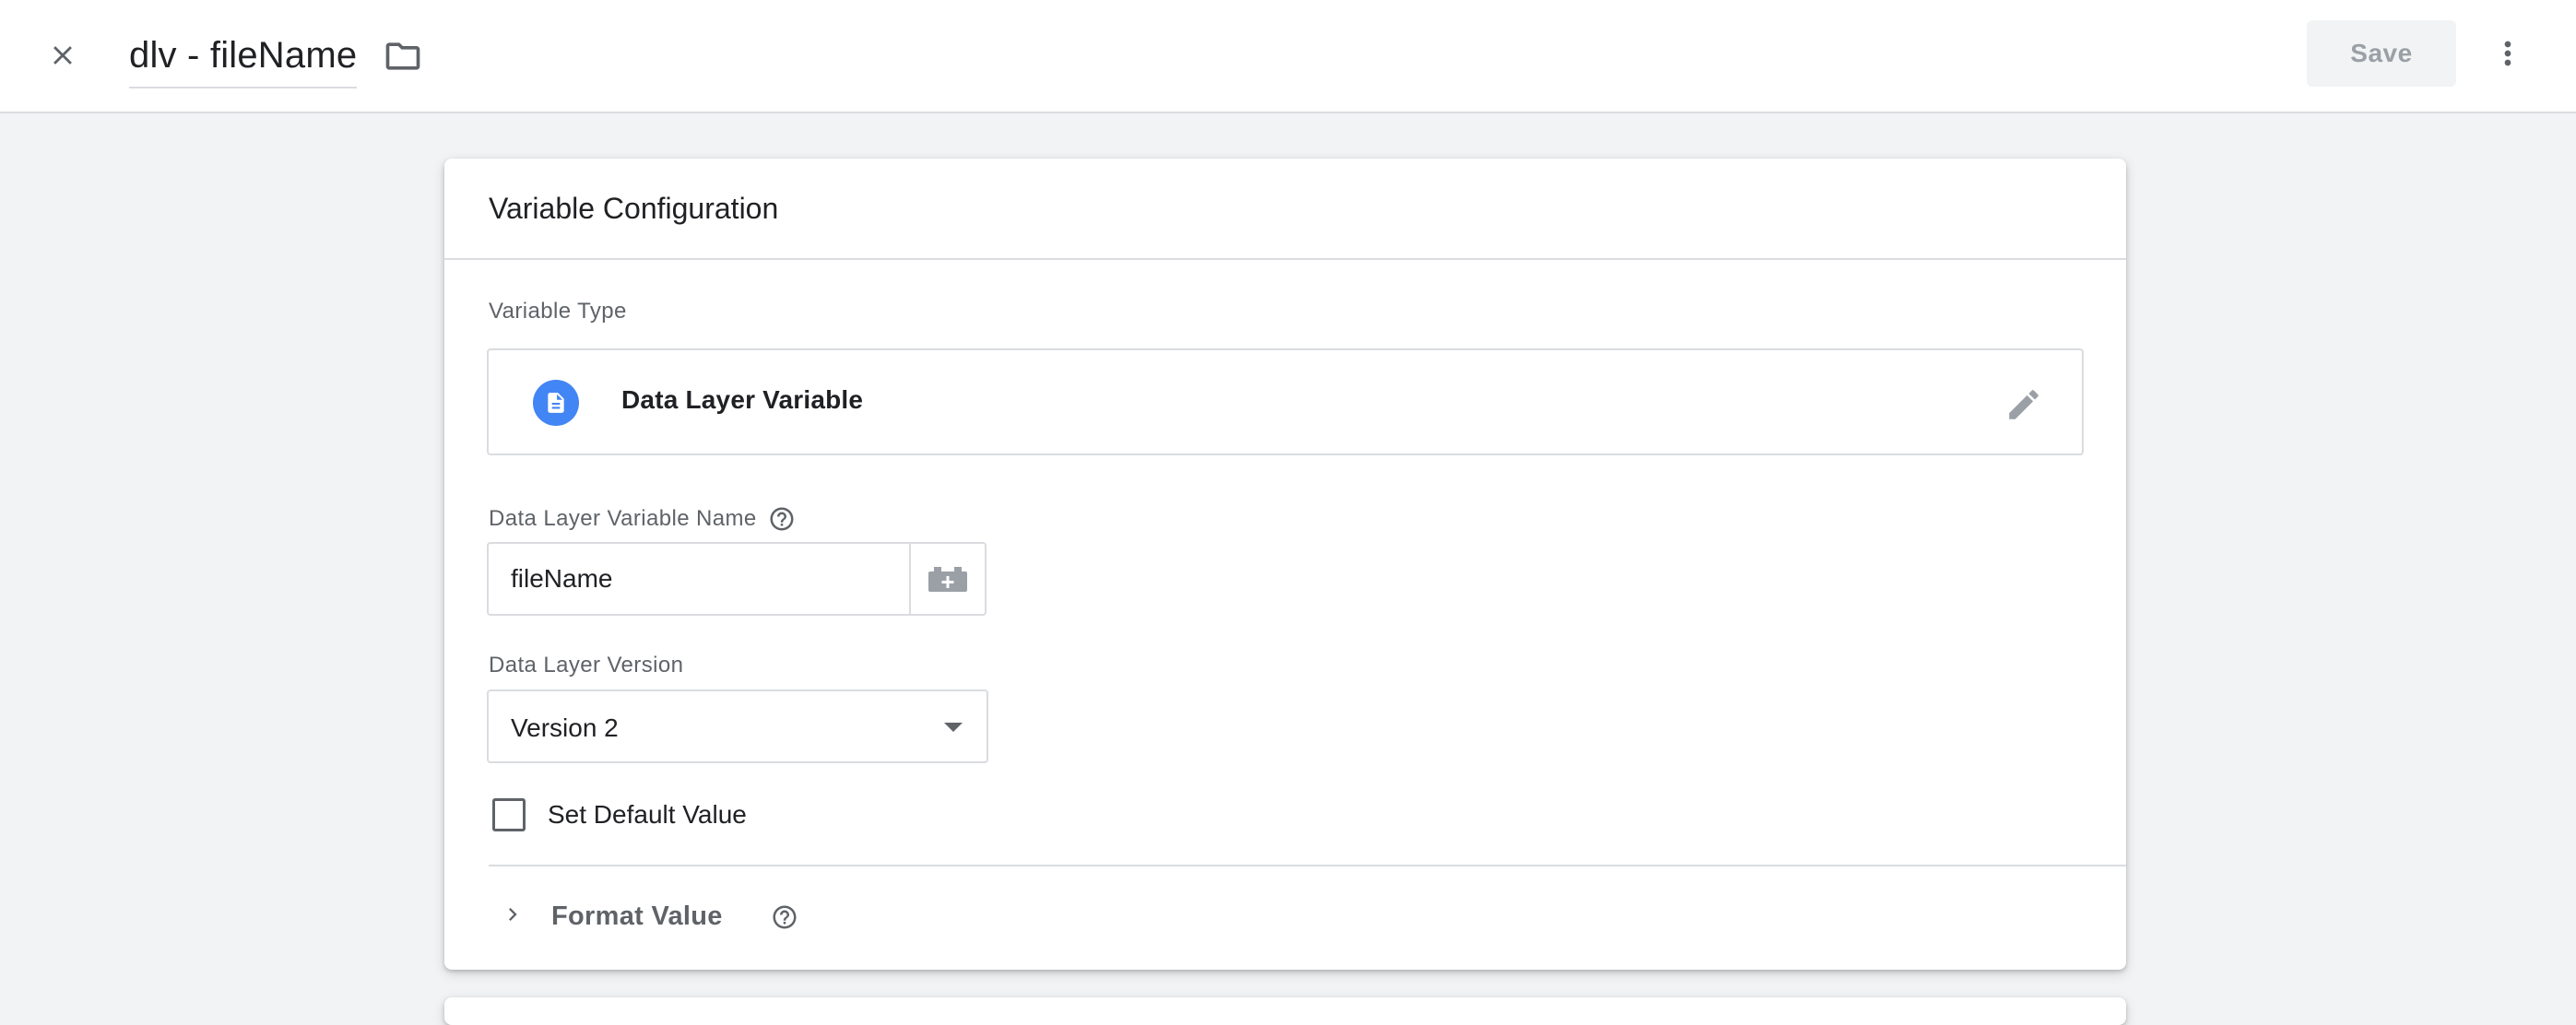 This screenshot has height=1025, width=2576. Describe the element at coordinates (565, 727) in the screenshot. I see `version-selected-value: Version 2` at that location.